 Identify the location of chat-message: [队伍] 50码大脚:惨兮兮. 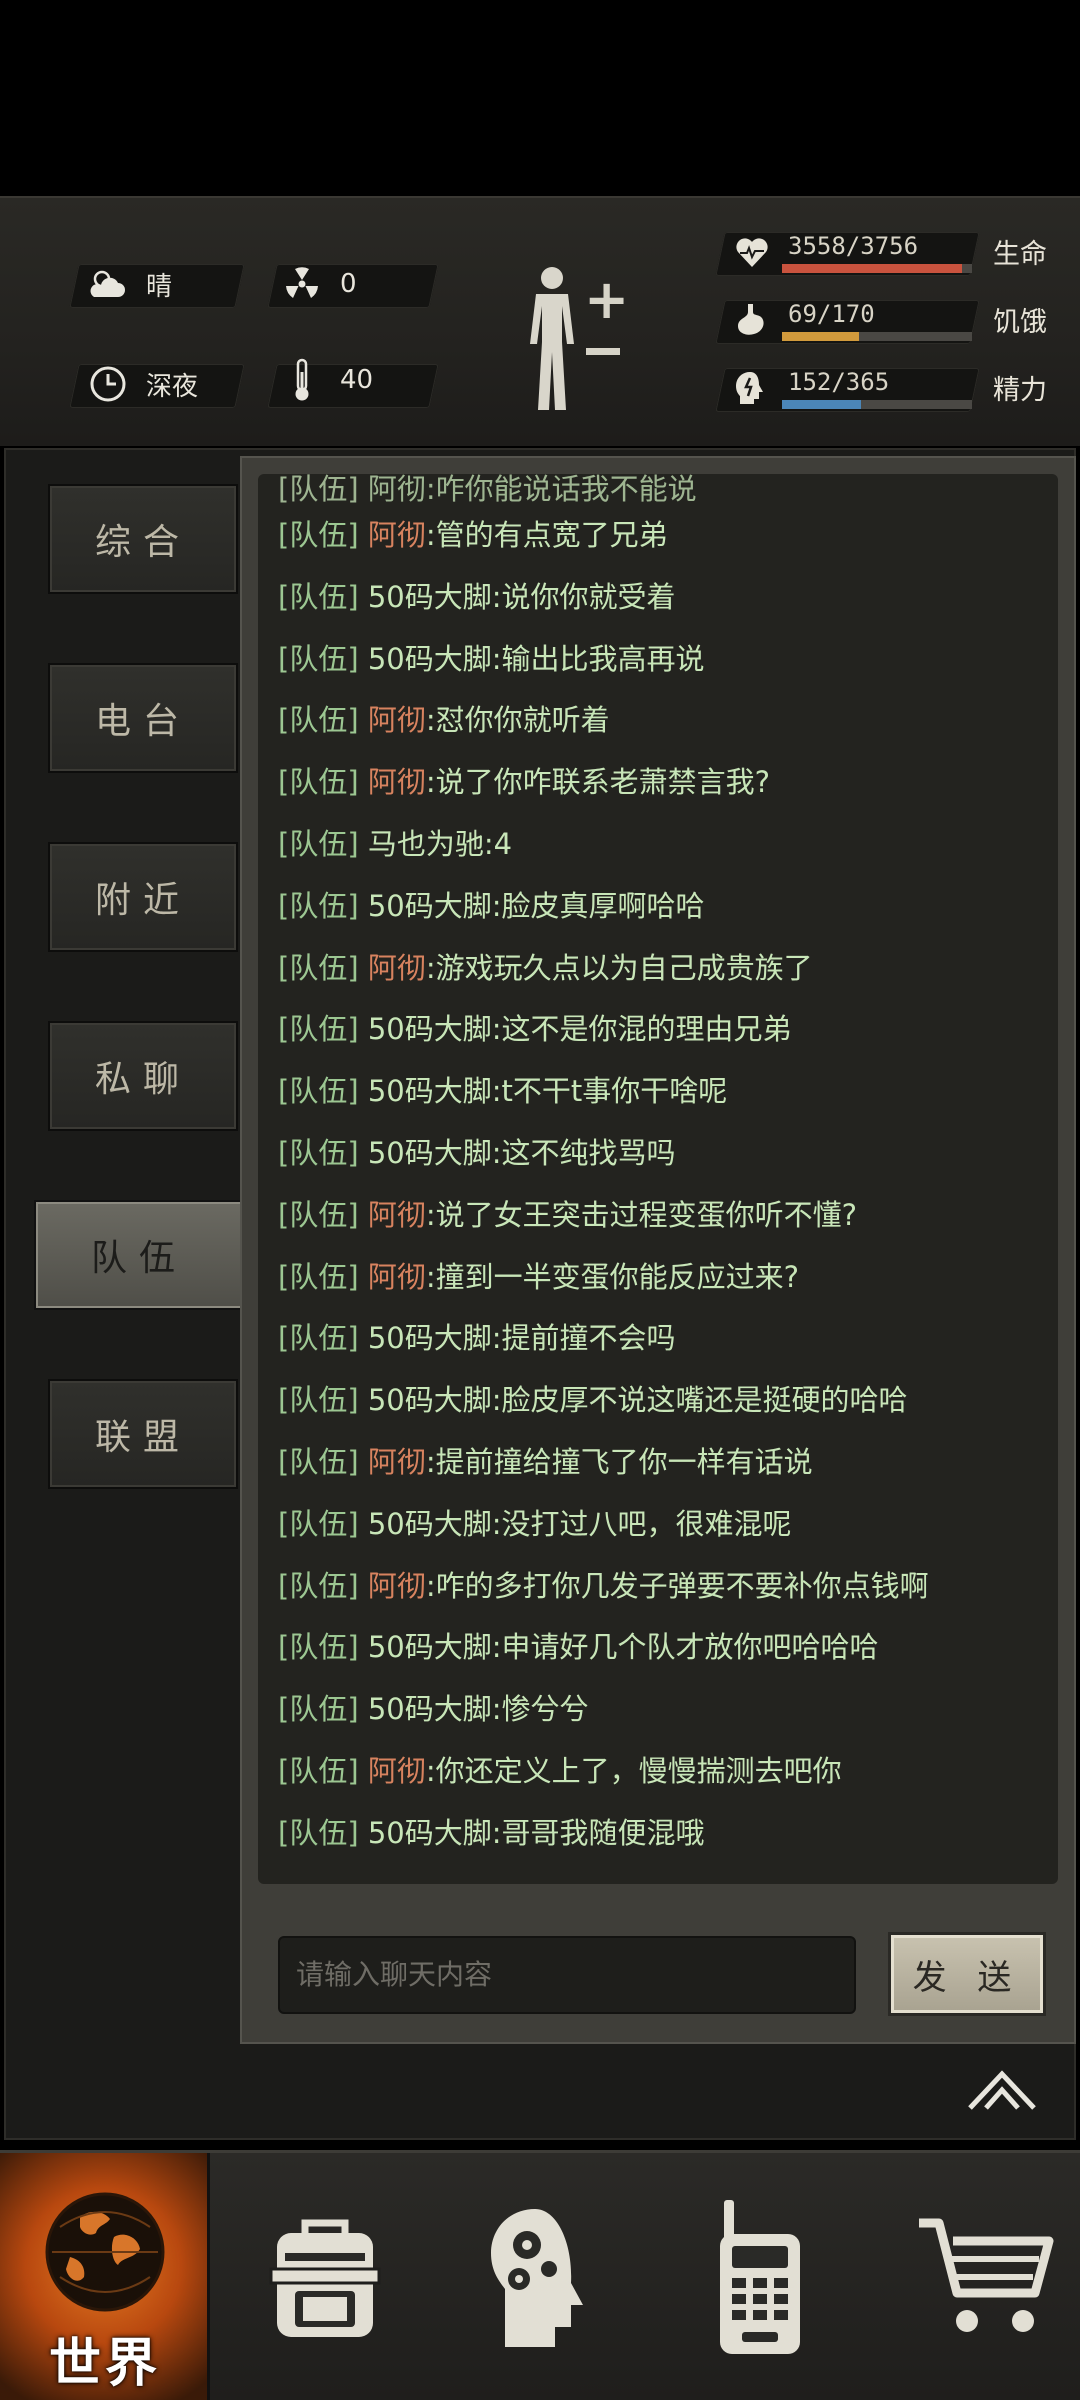
(433, 1709).